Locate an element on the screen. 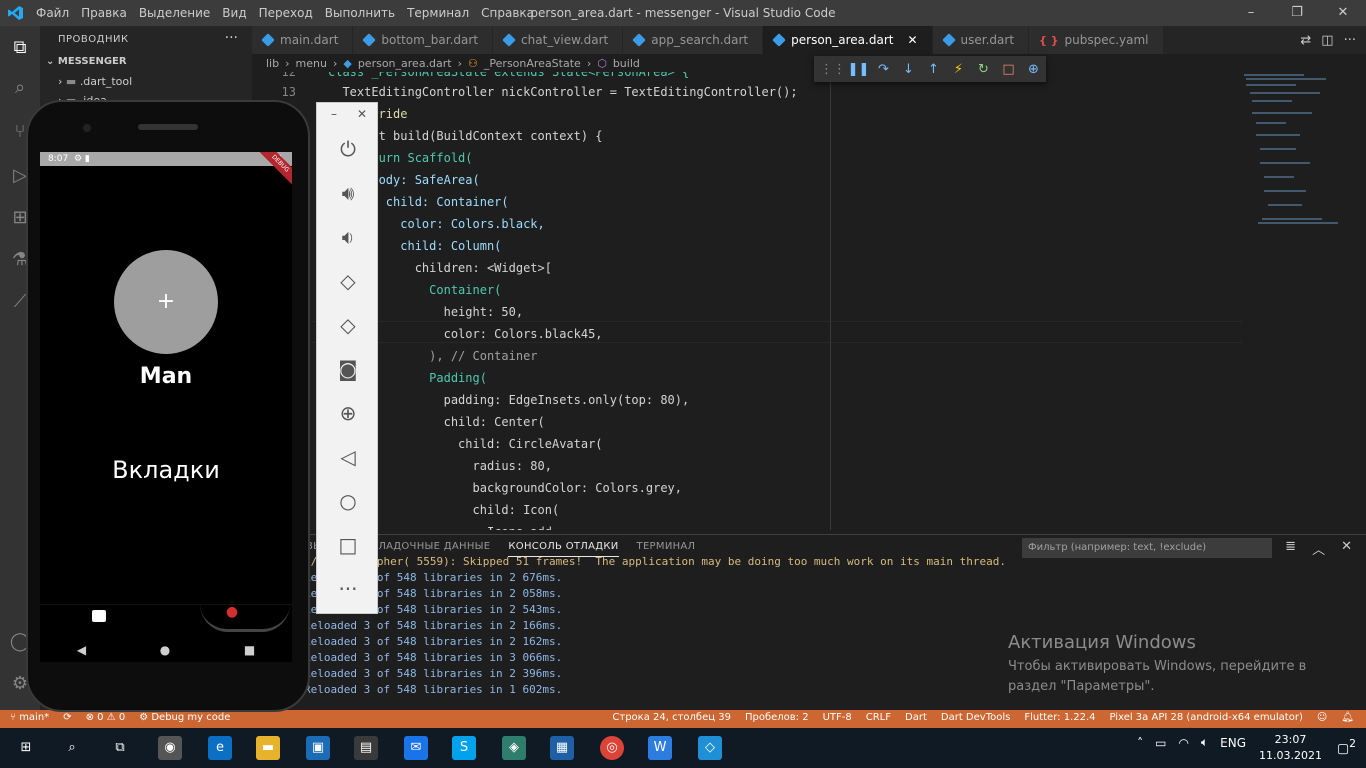 The height and width of the screenshot is (768, 1366). volume-down-icon: 🔉︎ is located at coordinates (348, 237).